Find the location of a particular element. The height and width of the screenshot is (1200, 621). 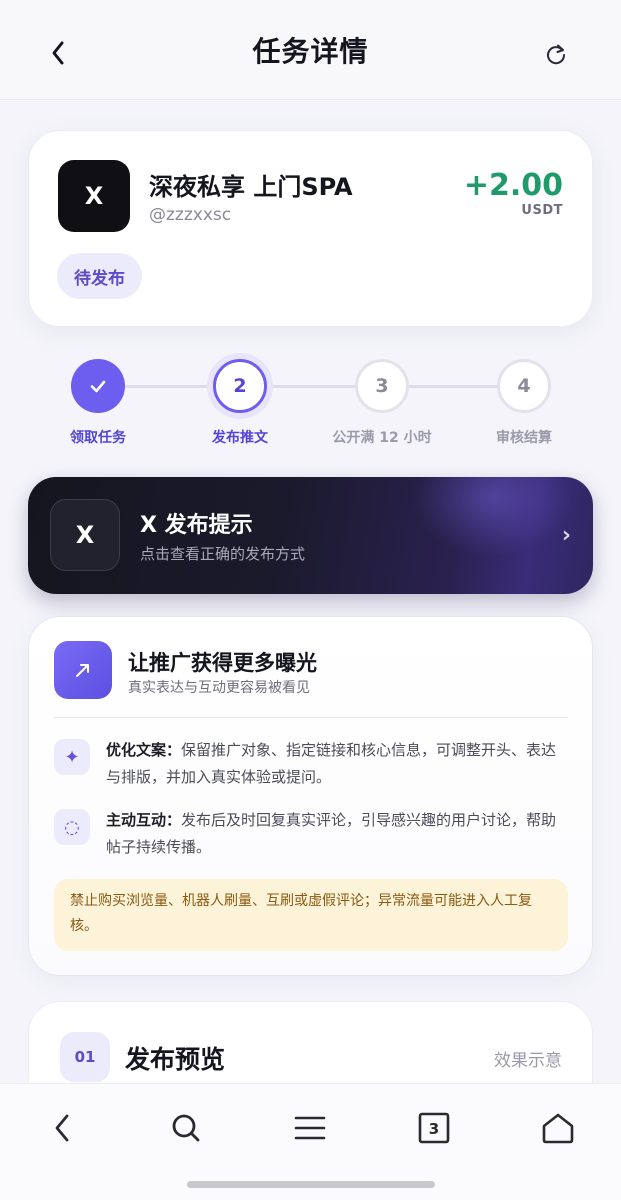

warning-notice: 禁止购买浏览量、机器人刷量、互刷或虚假评论；异常流量可能进入人工复核。 is located at coordinates (311, 915).